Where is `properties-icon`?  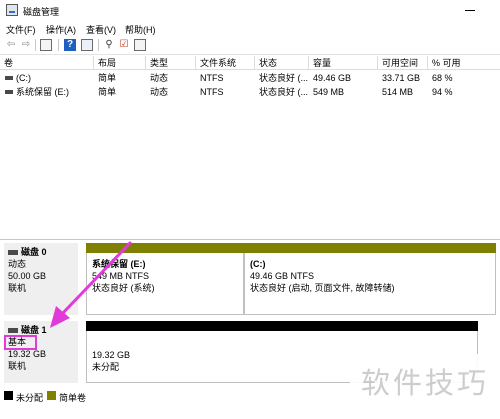 properties-icon is located at coordinates (87, 45).